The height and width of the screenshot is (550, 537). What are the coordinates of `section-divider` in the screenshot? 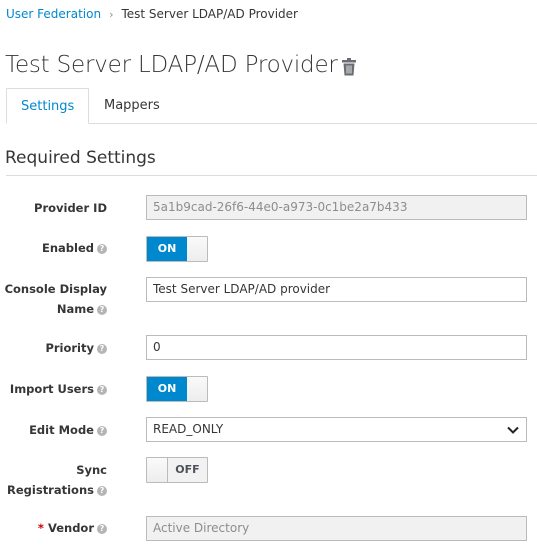 It's located at (271, 175).